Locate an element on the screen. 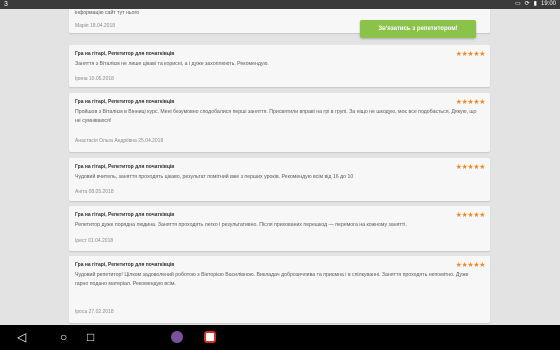  review-text: інформацію сайт тут нього is located at coordinates (107, 13).